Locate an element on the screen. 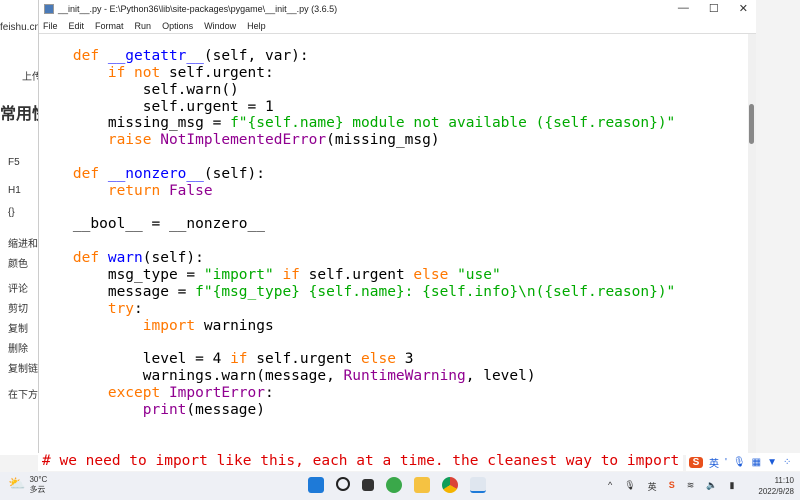 Image resolution: width=800 pixels, height=500 pixels. menu-window: Window is located at coordinates (220, 26).